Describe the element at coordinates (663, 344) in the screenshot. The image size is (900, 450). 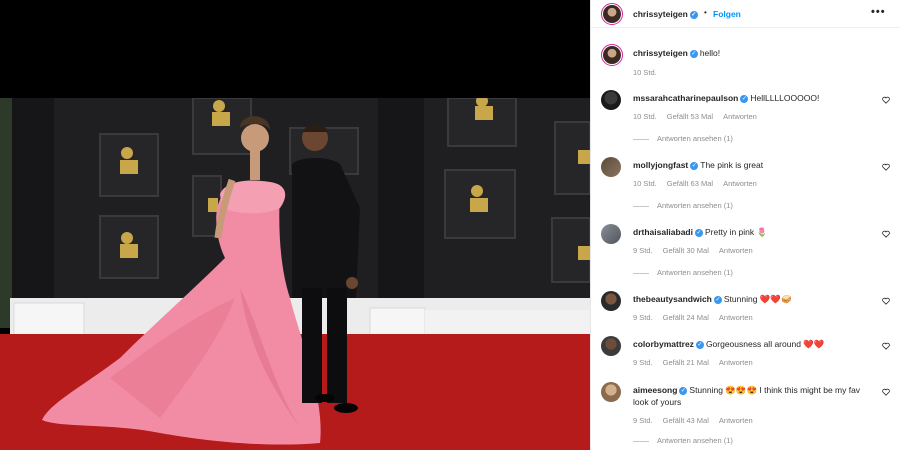
I see `commenter-username: colorbymattrez` at that location.